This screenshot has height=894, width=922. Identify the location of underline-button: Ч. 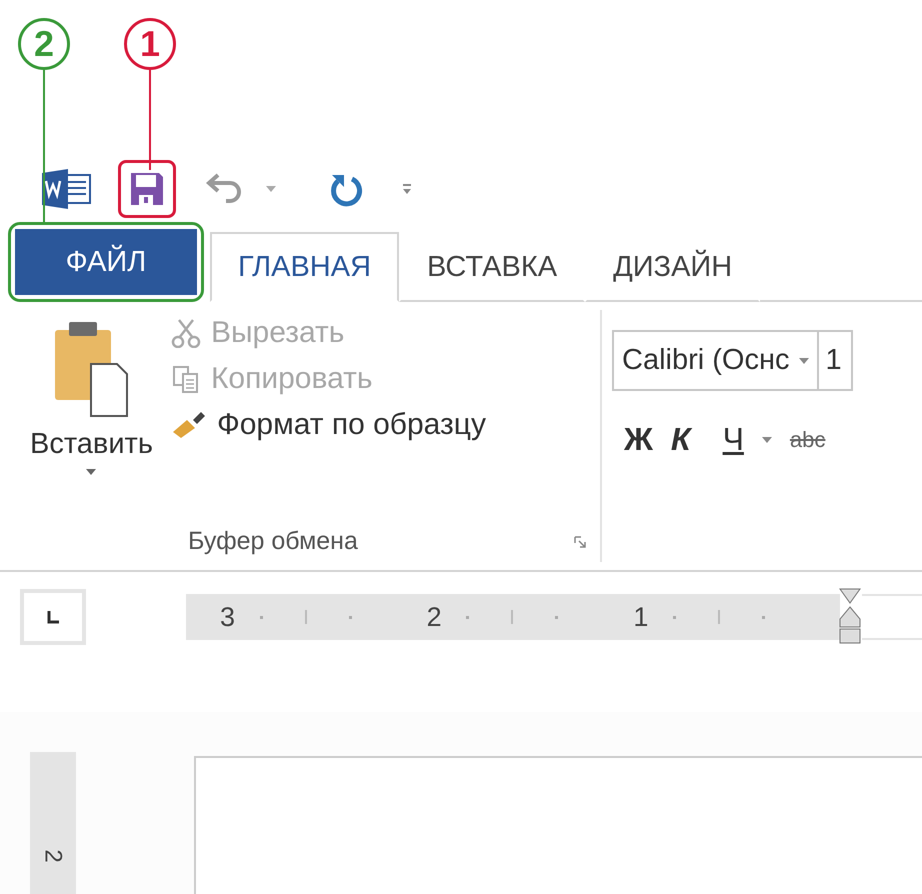
(733, 439).